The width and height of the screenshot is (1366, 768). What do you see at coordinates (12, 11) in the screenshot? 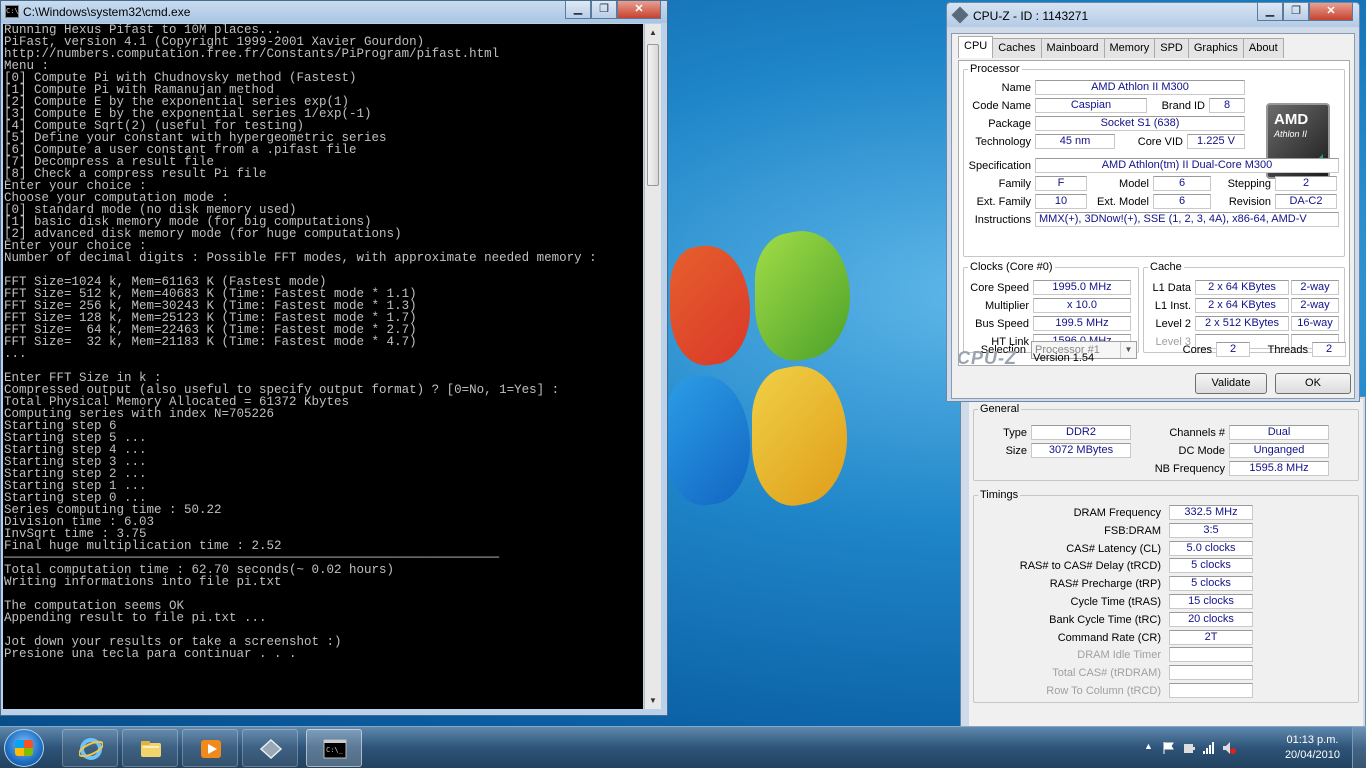
I see `console-icon: C:\` at bounding box center [12, 11].